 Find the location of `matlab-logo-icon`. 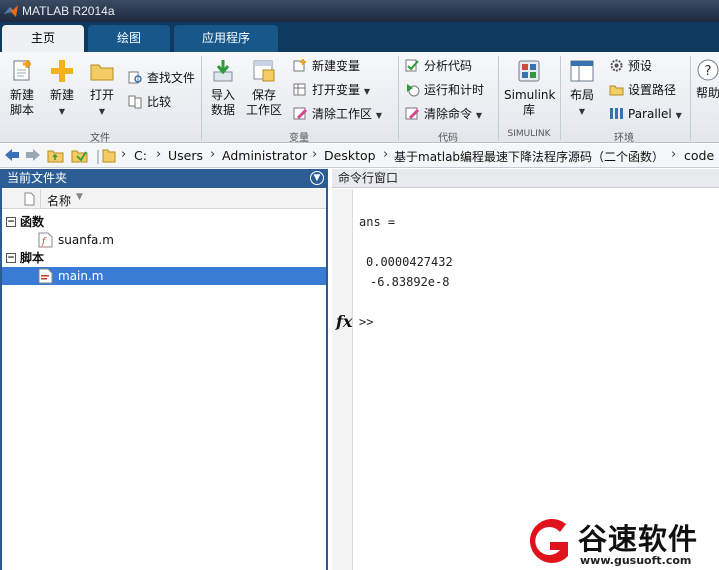

matlab-logo-icon is located at coordinates (11, 11).